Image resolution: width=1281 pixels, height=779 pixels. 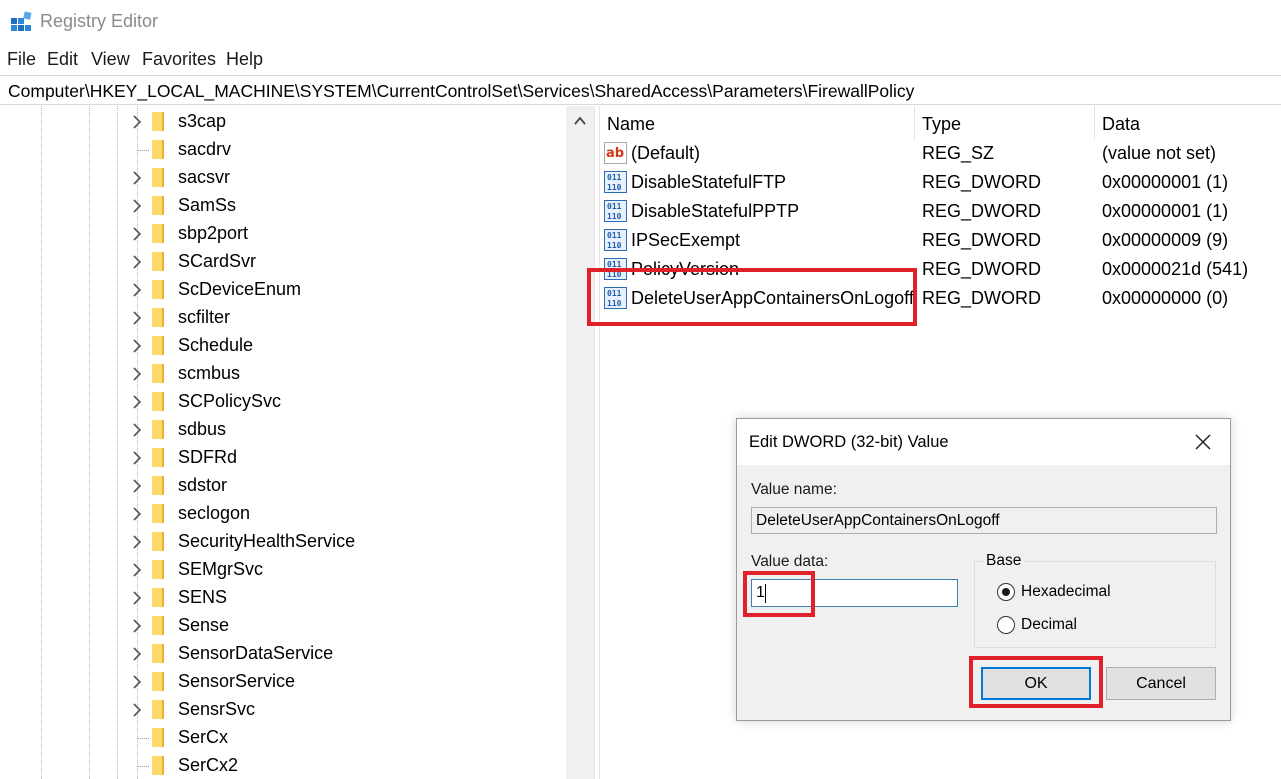 I want to click on tree-item-label: SCardSvr, so click(x=217, y=261).